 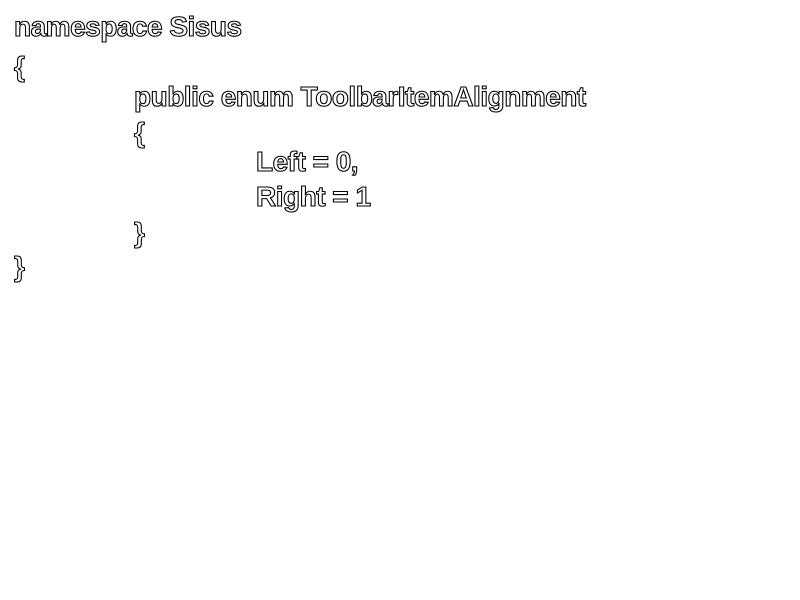 What do you see at coordinates (139, 132) in the screenshot?
I see `enum-open-brace: {` at bounding box center [139, 132].